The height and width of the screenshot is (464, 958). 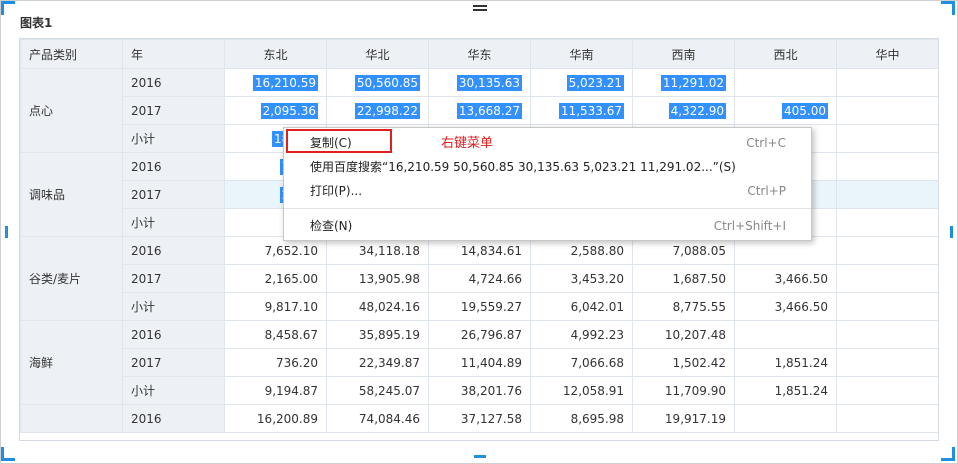 I want to click on value-cell: 13,668.27, so click(x=479, y=110).